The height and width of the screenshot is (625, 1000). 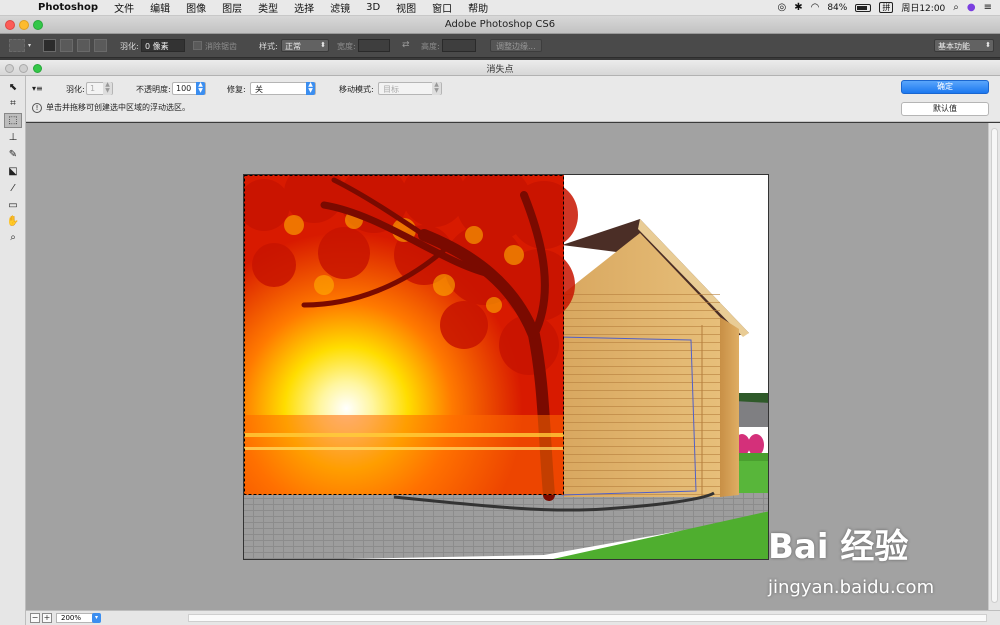 What do you see at coordinates (13, 205) in the screenshot?
I see `measure-tool-icon: ▭` at bounding box center [13, 205].